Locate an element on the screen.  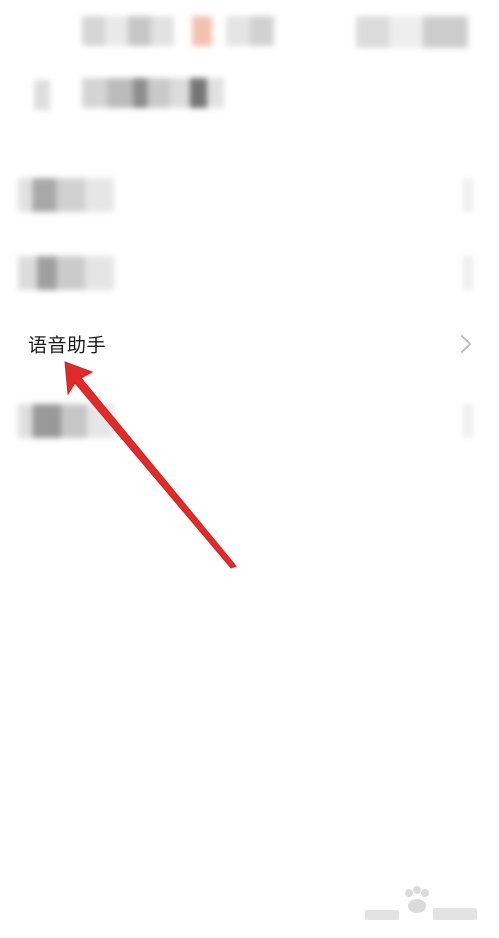
status-bar-right-redacted is located at coordinates (412, 32).